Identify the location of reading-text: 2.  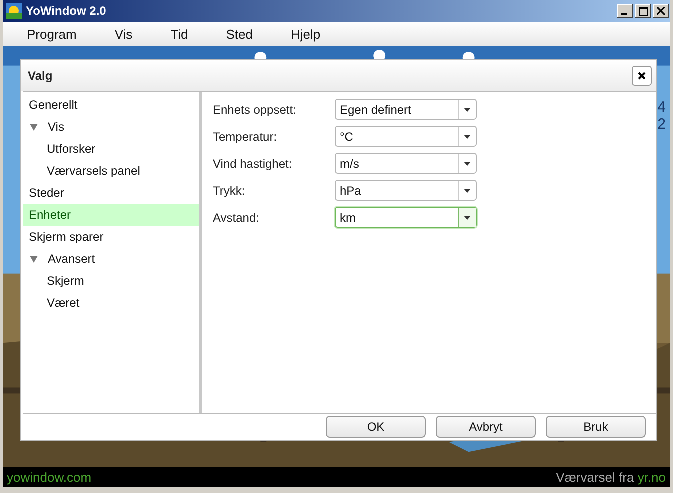
(662, 124).